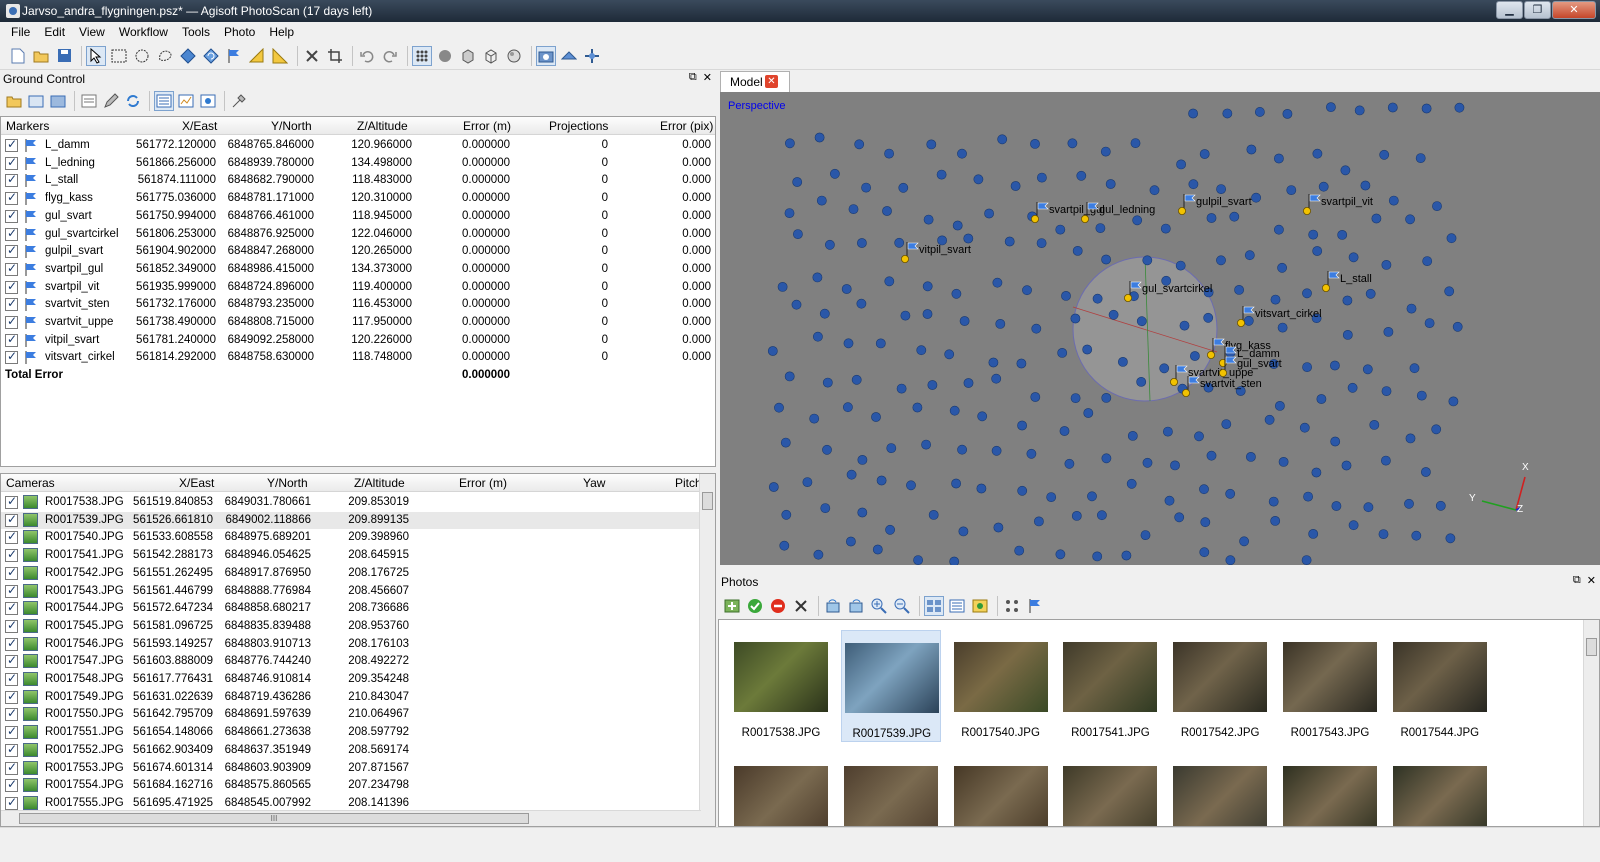 The height and width of the screenshot is (862, 1600). I want to click on col-markers: Markers, so click(27, 126).